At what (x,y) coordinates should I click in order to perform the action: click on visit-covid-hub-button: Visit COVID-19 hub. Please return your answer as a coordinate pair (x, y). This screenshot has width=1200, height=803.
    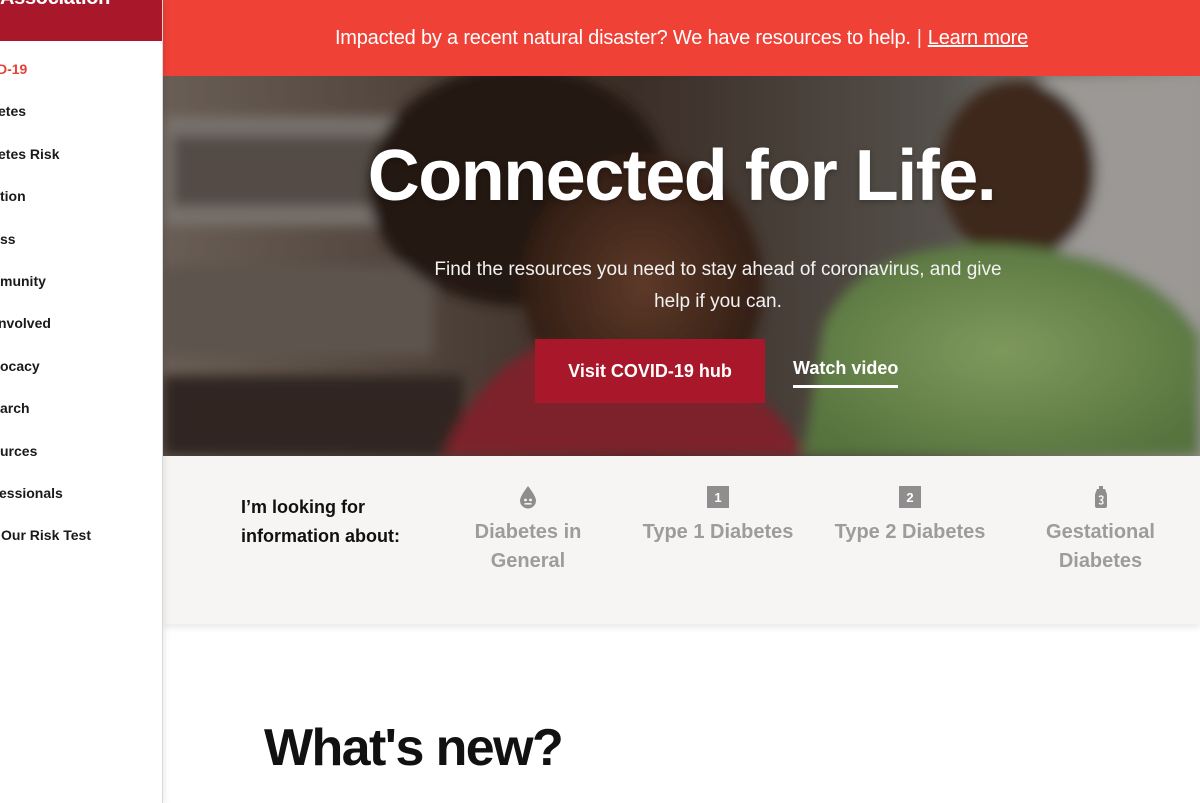
    Looking at the image, I should click on (650, 371).